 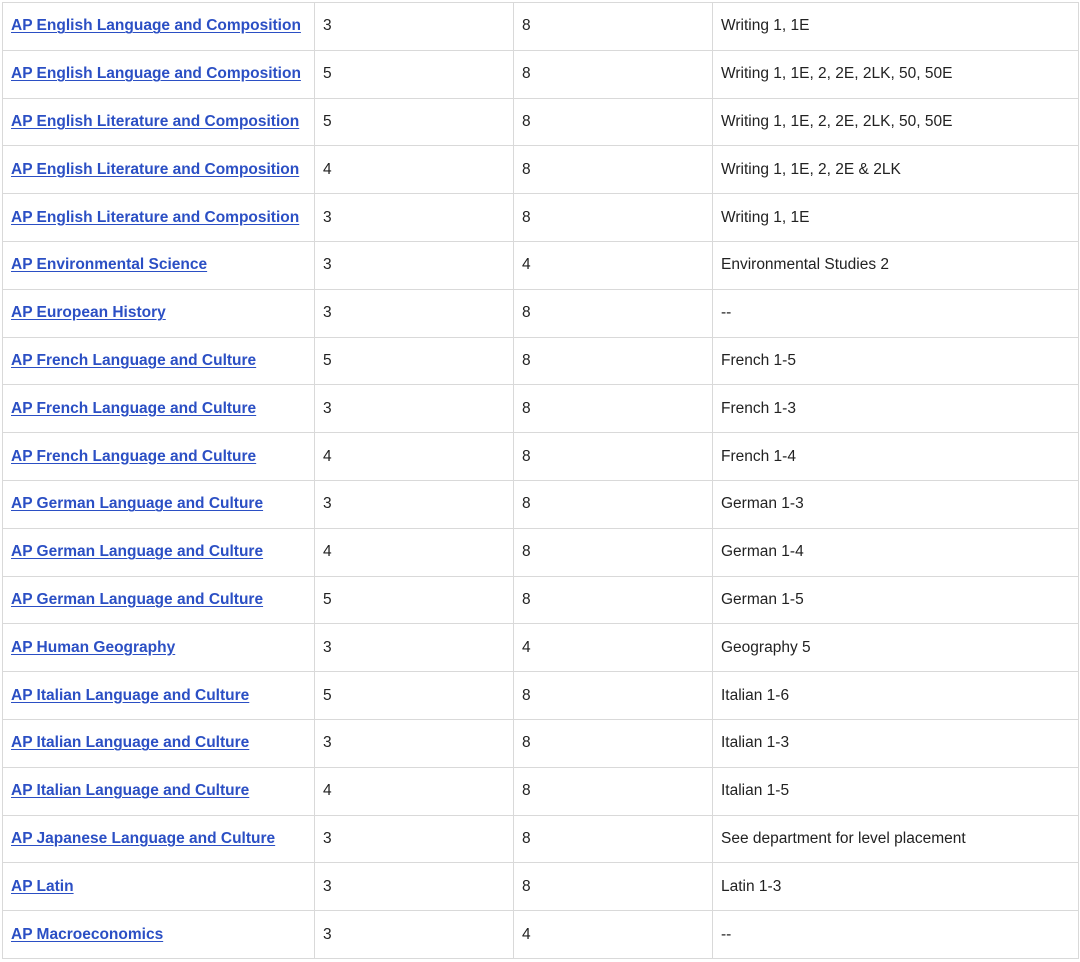 I want to click on course-cell: AP Japanese Language and Culture, so click(x=158, y=839).